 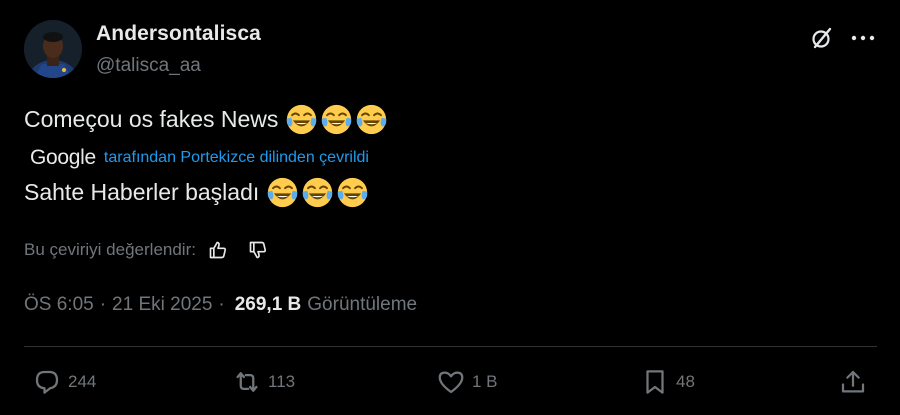 What do you see at coordinates (148, 66) in the screenshot?
I see `author-handle: @talisca_aa` at bounding box center [148, 66].